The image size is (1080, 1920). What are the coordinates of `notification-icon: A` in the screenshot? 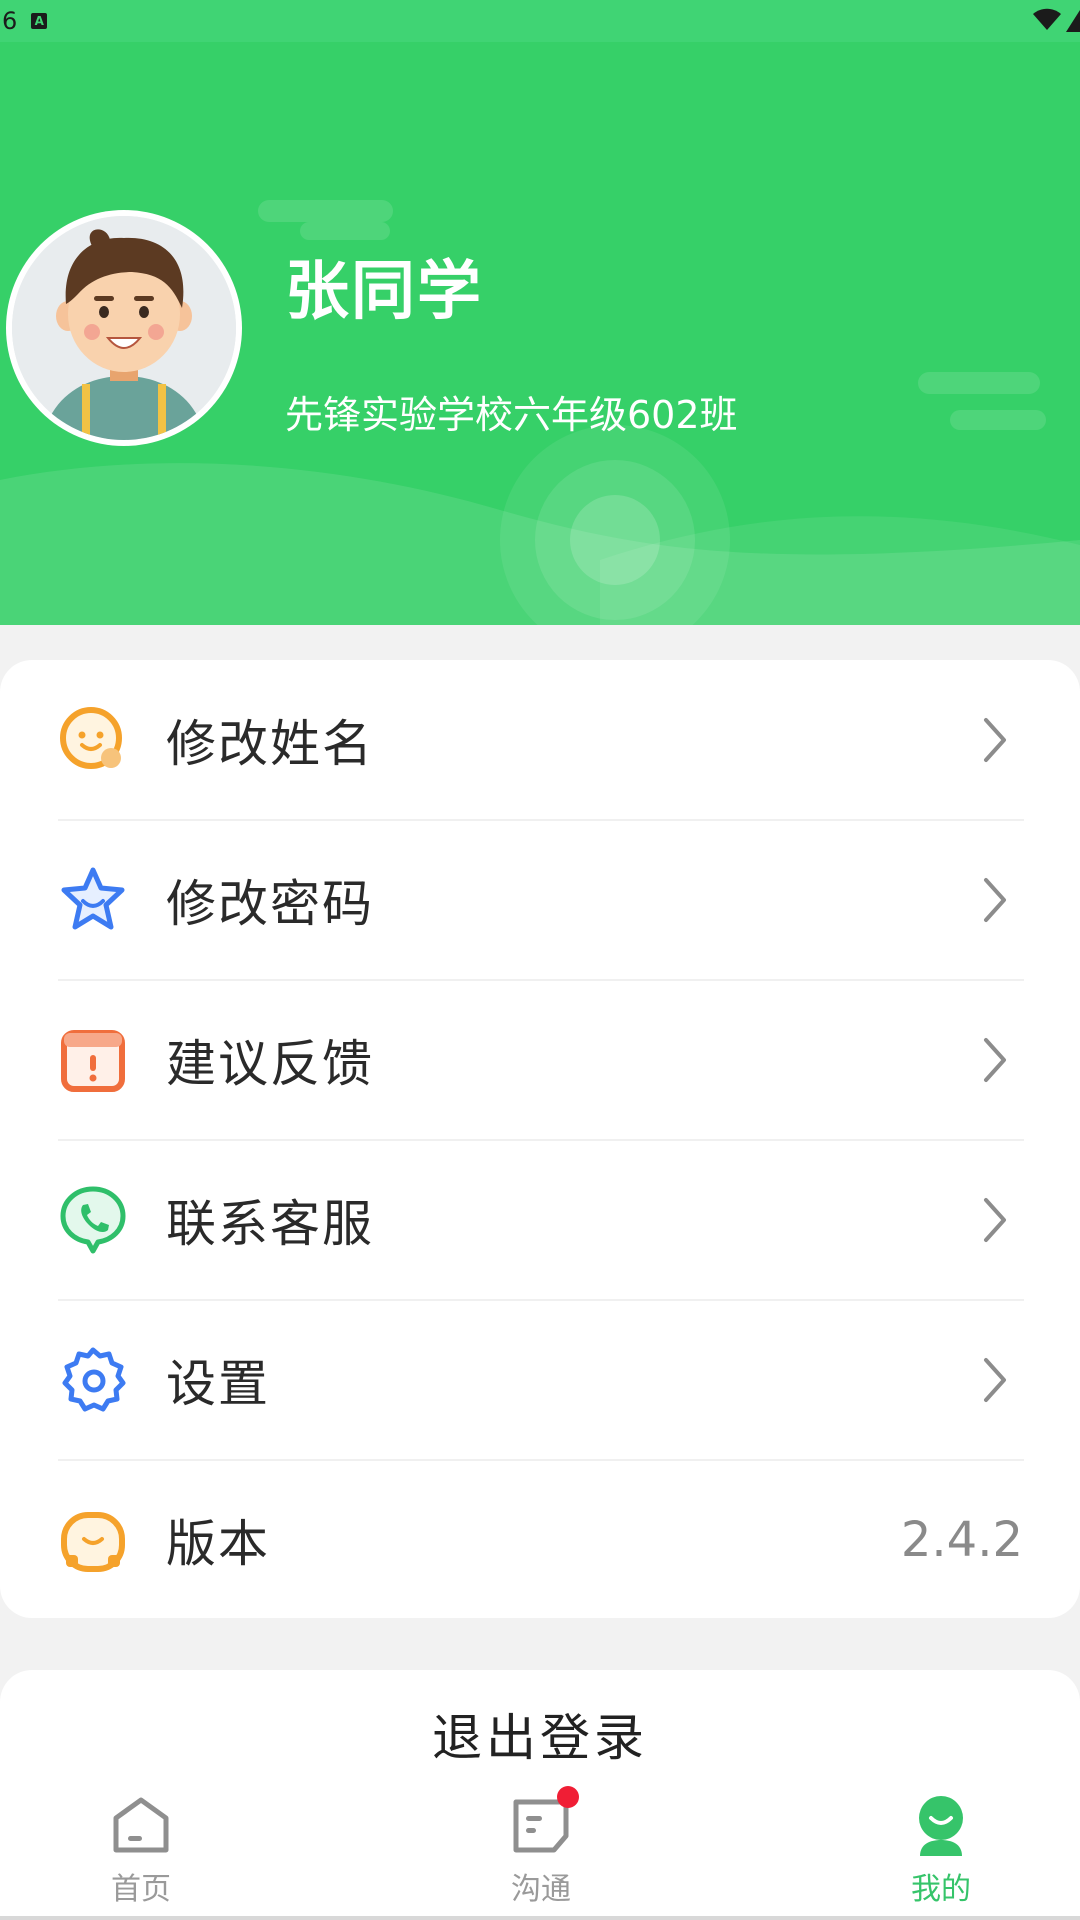 It's located at (39, 21).